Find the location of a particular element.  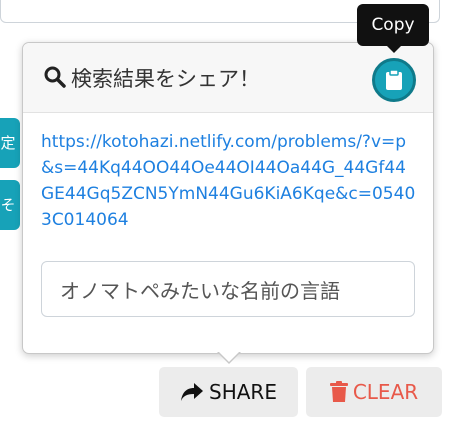

copy-tooltip: Copy is located at coordinates (393, 25).